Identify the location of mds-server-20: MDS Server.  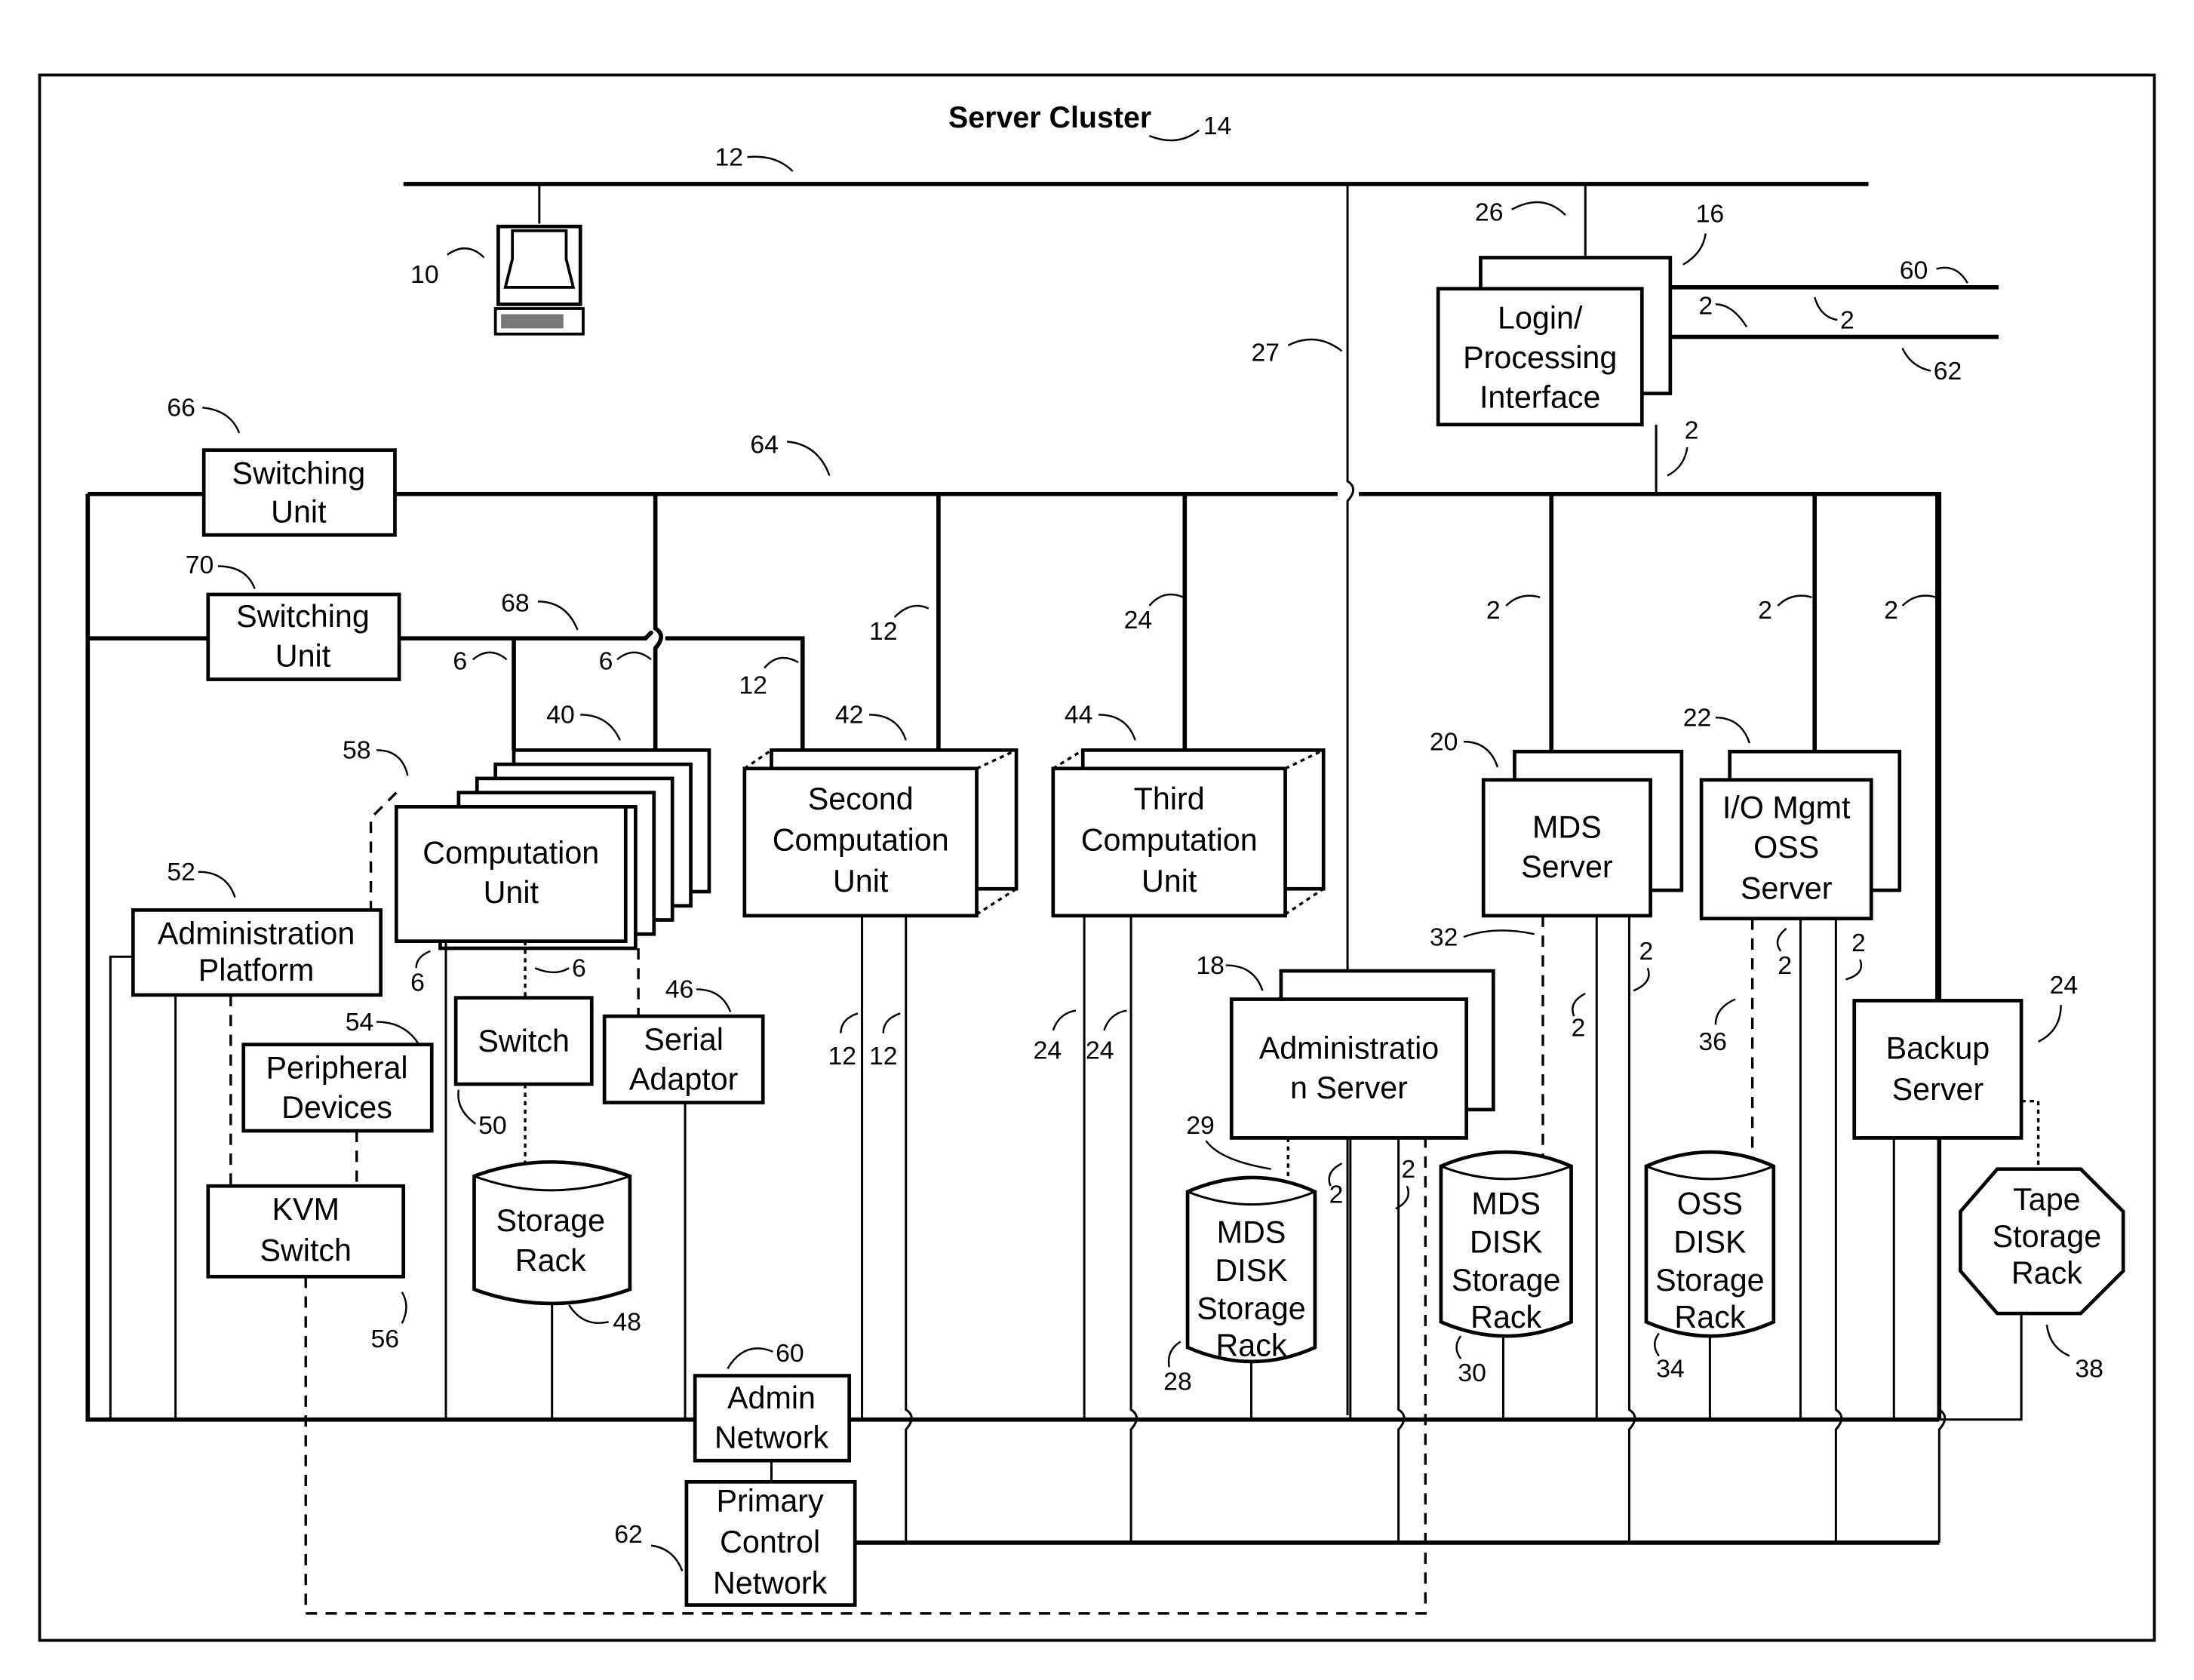
(1567, 848).